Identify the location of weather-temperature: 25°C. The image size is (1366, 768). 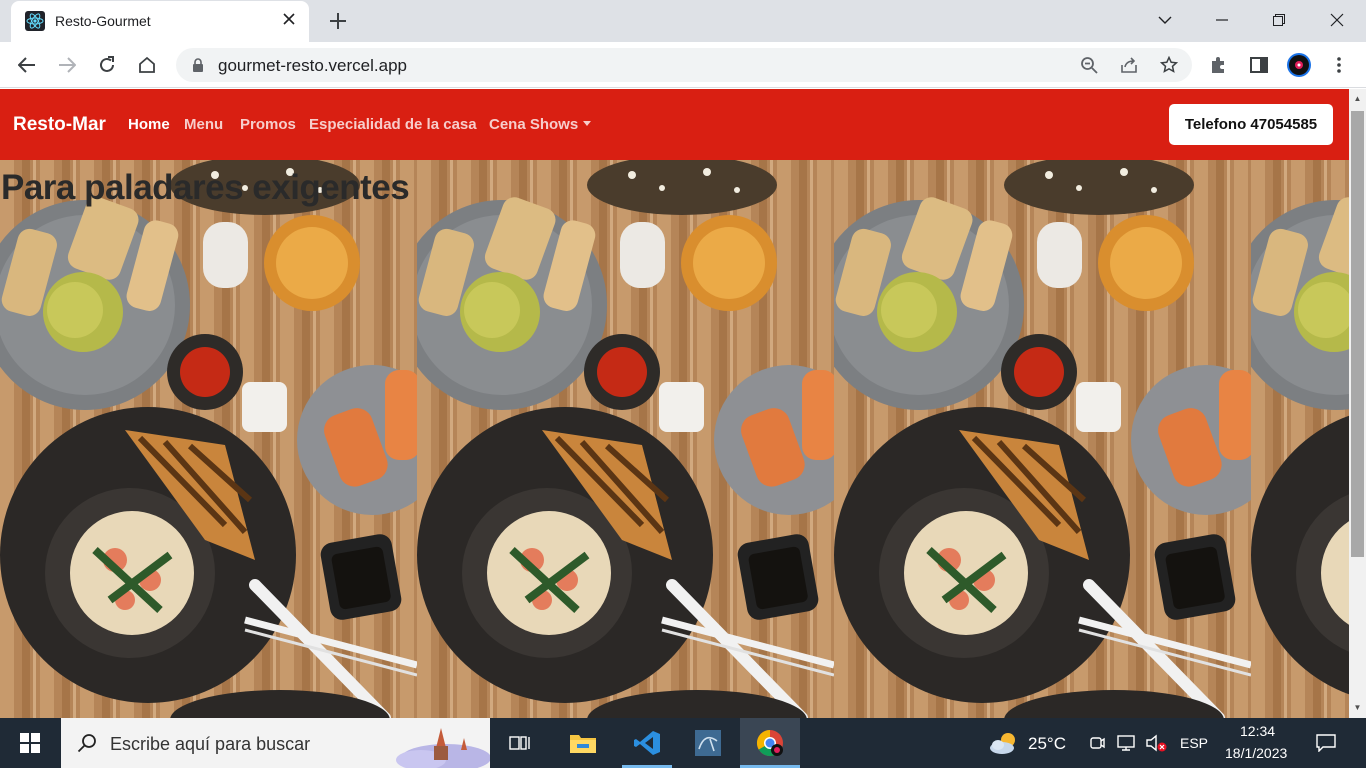
(1047, 744).